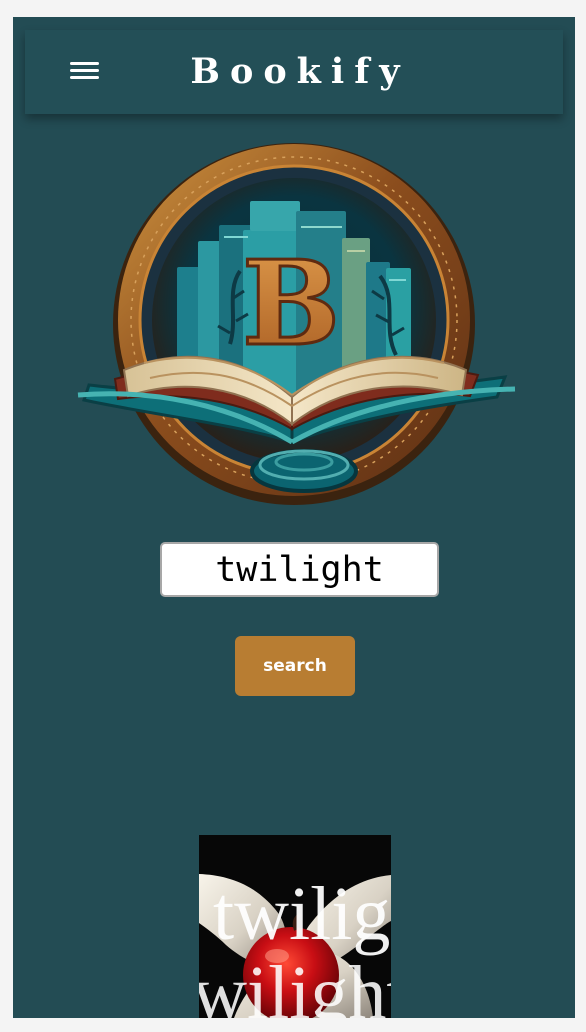 The image size is (586, 1032). I want to click on top-bar: Bookify, so click(294, 72).